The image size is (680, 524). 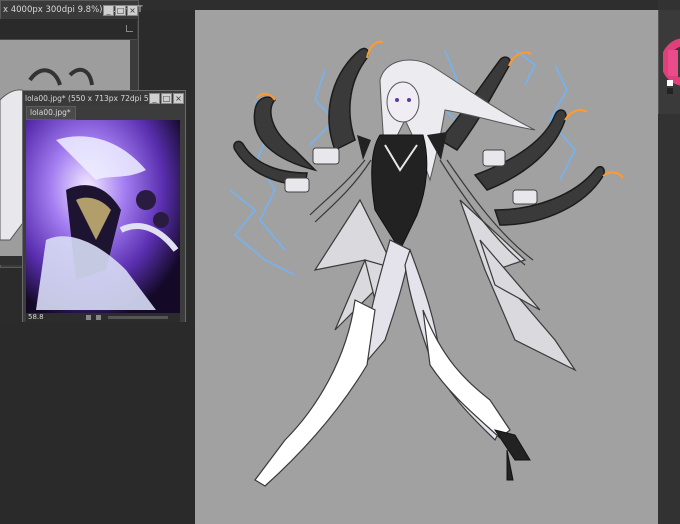 What do you see at coordinates (97, 423) in the screenshot?
I see `workspace-background` at bounding box center [97, 423].